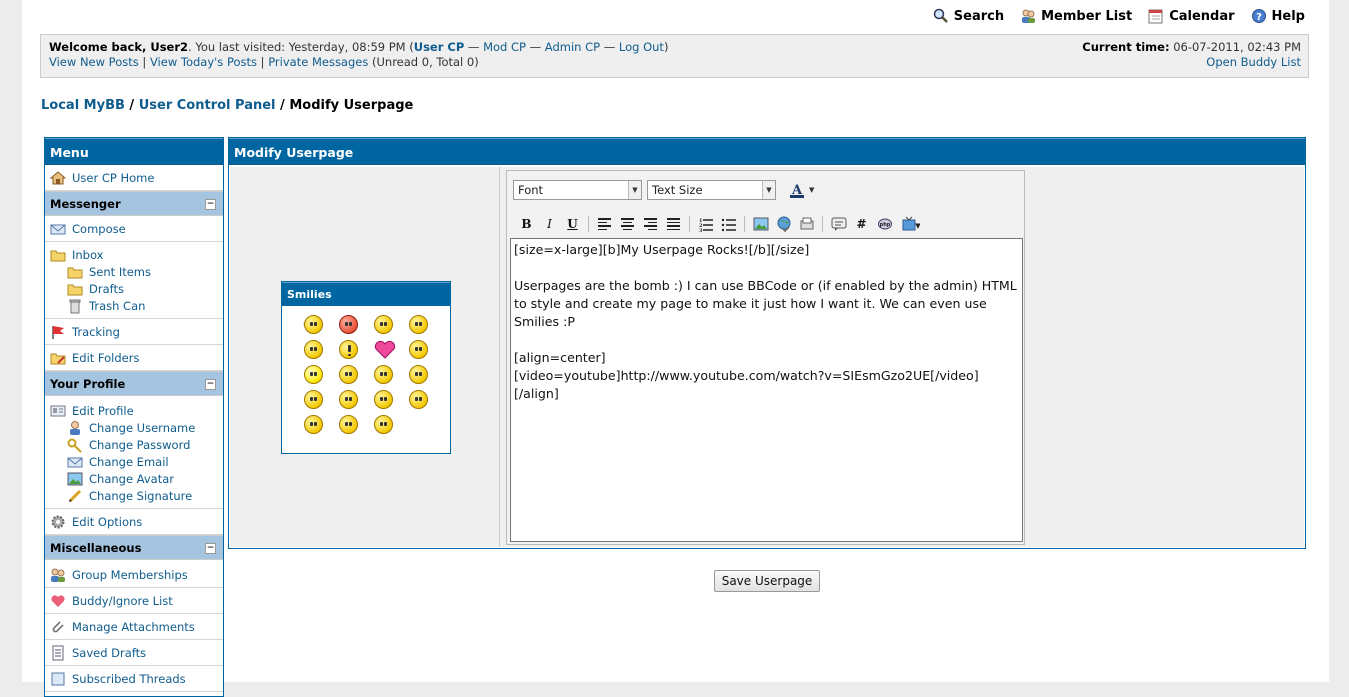  What do you see at coordinates (418, 399) in the screenshot?
I see `smilie-tongue-icon` at bounding box center [418, 399].